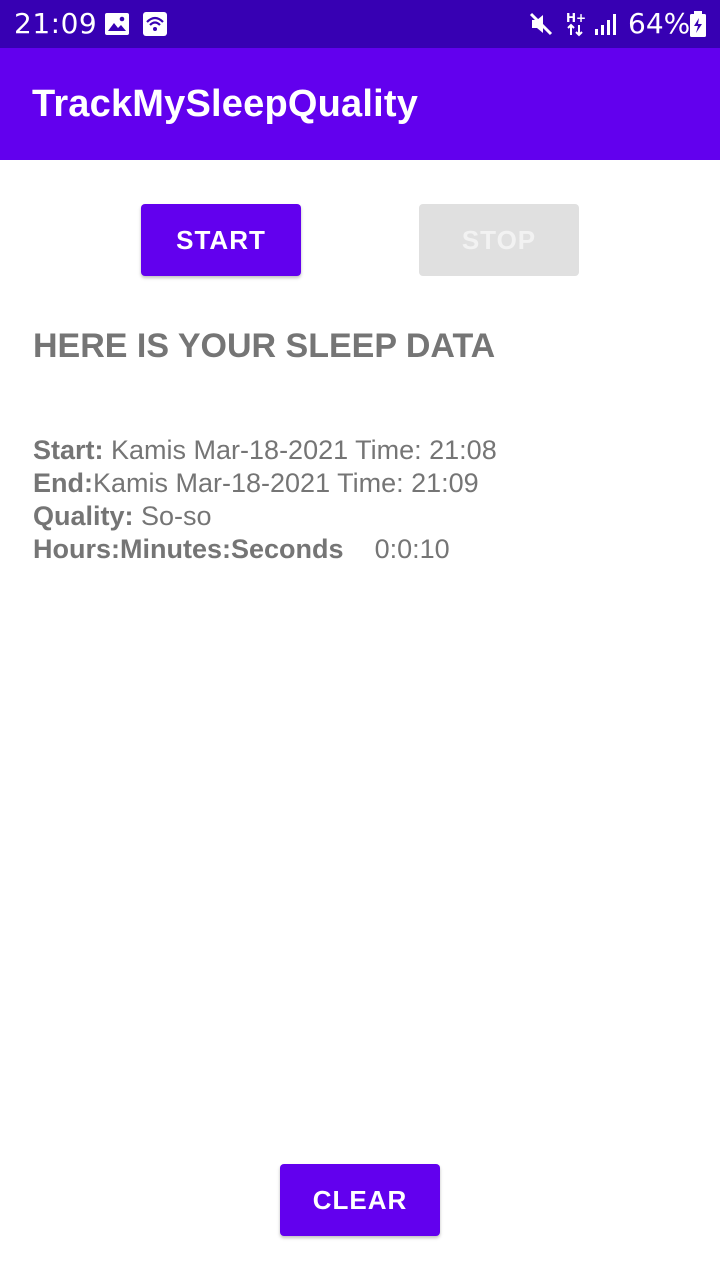 Image resolution: width=720 pixels, height=1280 pixels. What do you see at coordinates (225, 104) in the screenshot?
I see `app-title: TrackMySleepQuality` at bounding box center [225, 104].